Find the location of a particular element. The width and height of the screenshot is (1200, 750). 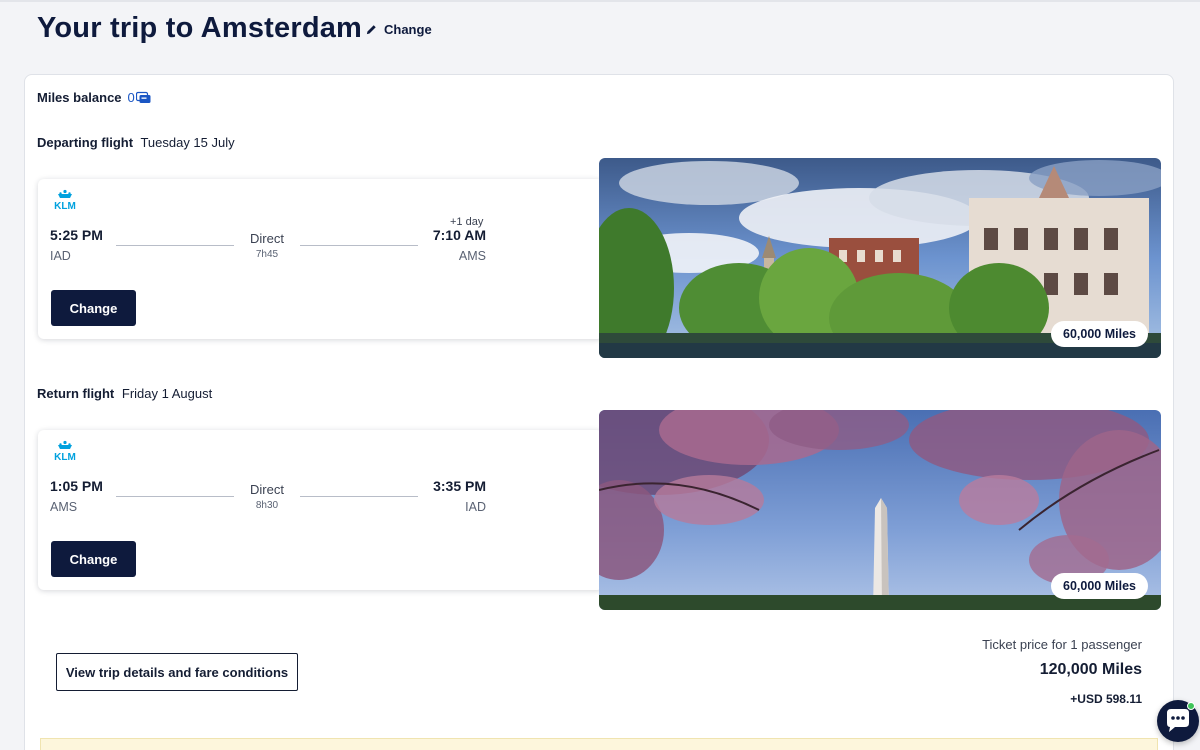

online-status-dot is located at coordinates (1191, 706).